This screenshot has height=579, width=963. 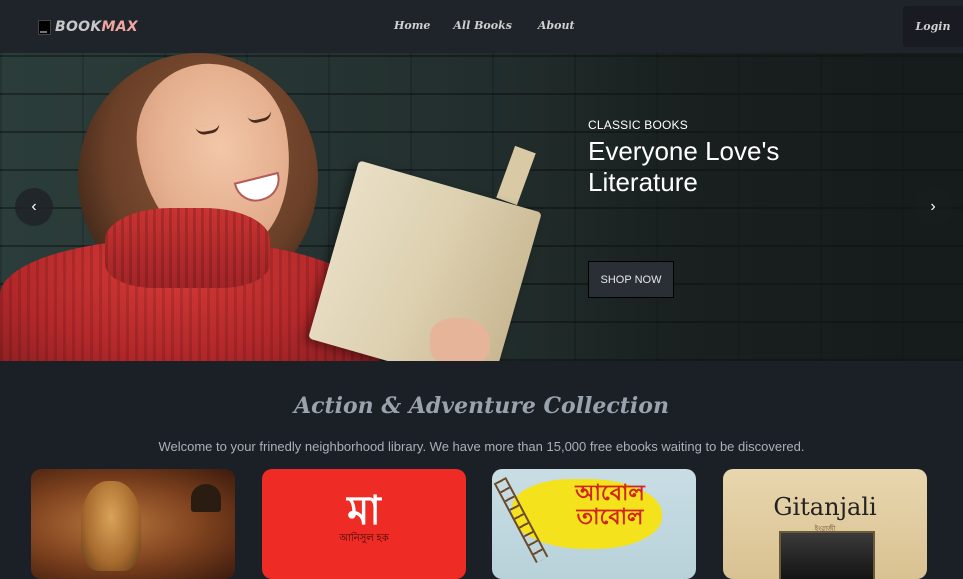 What do you see at coordinates (206, 498) in the screenshot?
I see `bell-illustration` at bounding box center [206, 498].